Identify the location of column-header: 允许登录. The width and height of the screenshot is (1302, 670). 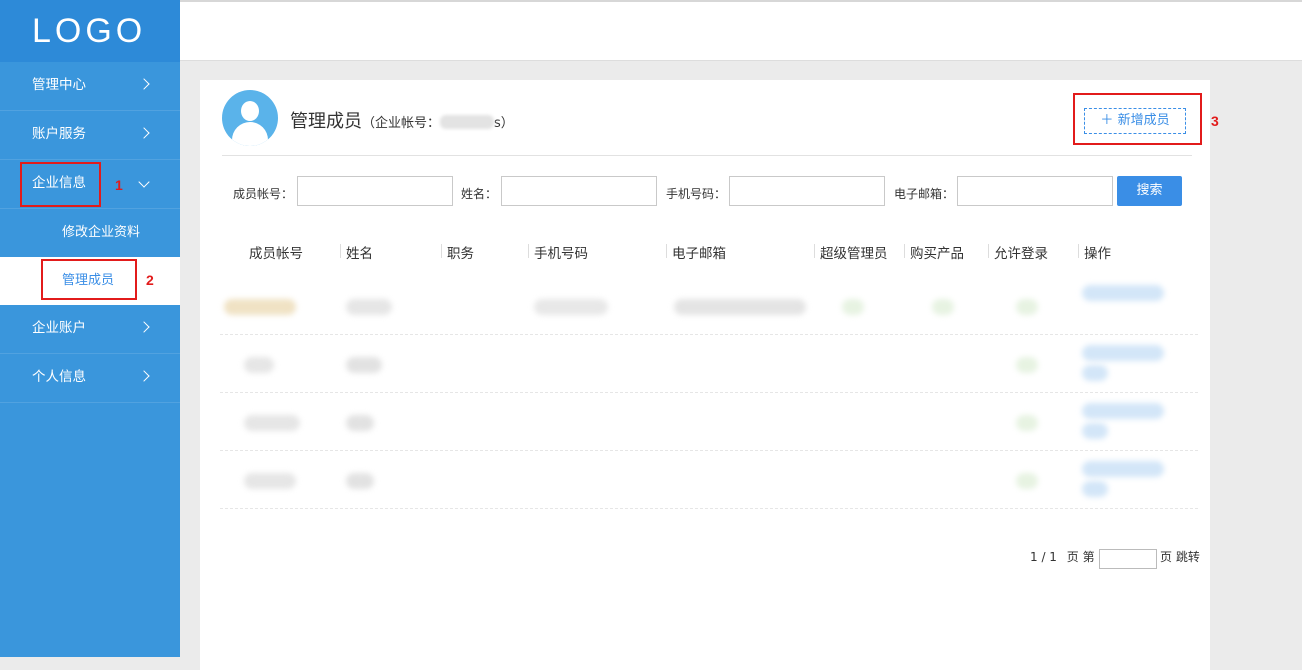
(1018, 252).